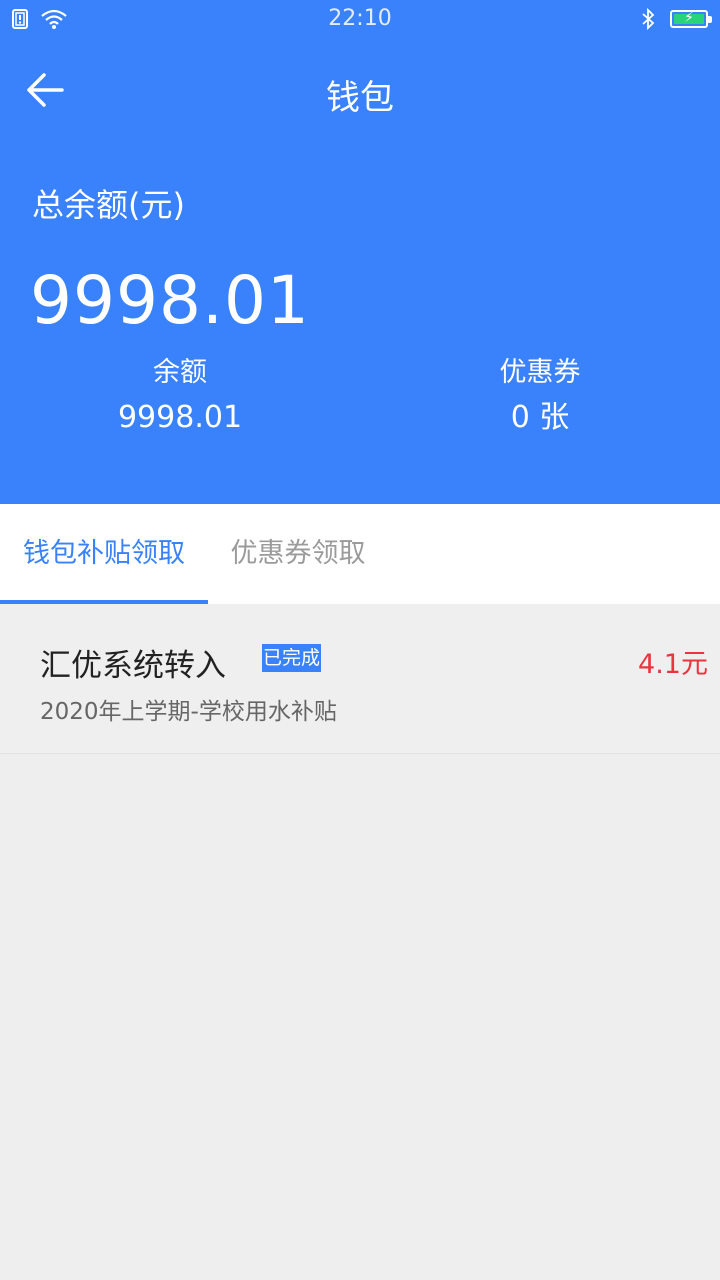 Image resolution: width=720 pixels, height=1280 pixels. I want to click on page-title: 钱包, so click(360, 98).